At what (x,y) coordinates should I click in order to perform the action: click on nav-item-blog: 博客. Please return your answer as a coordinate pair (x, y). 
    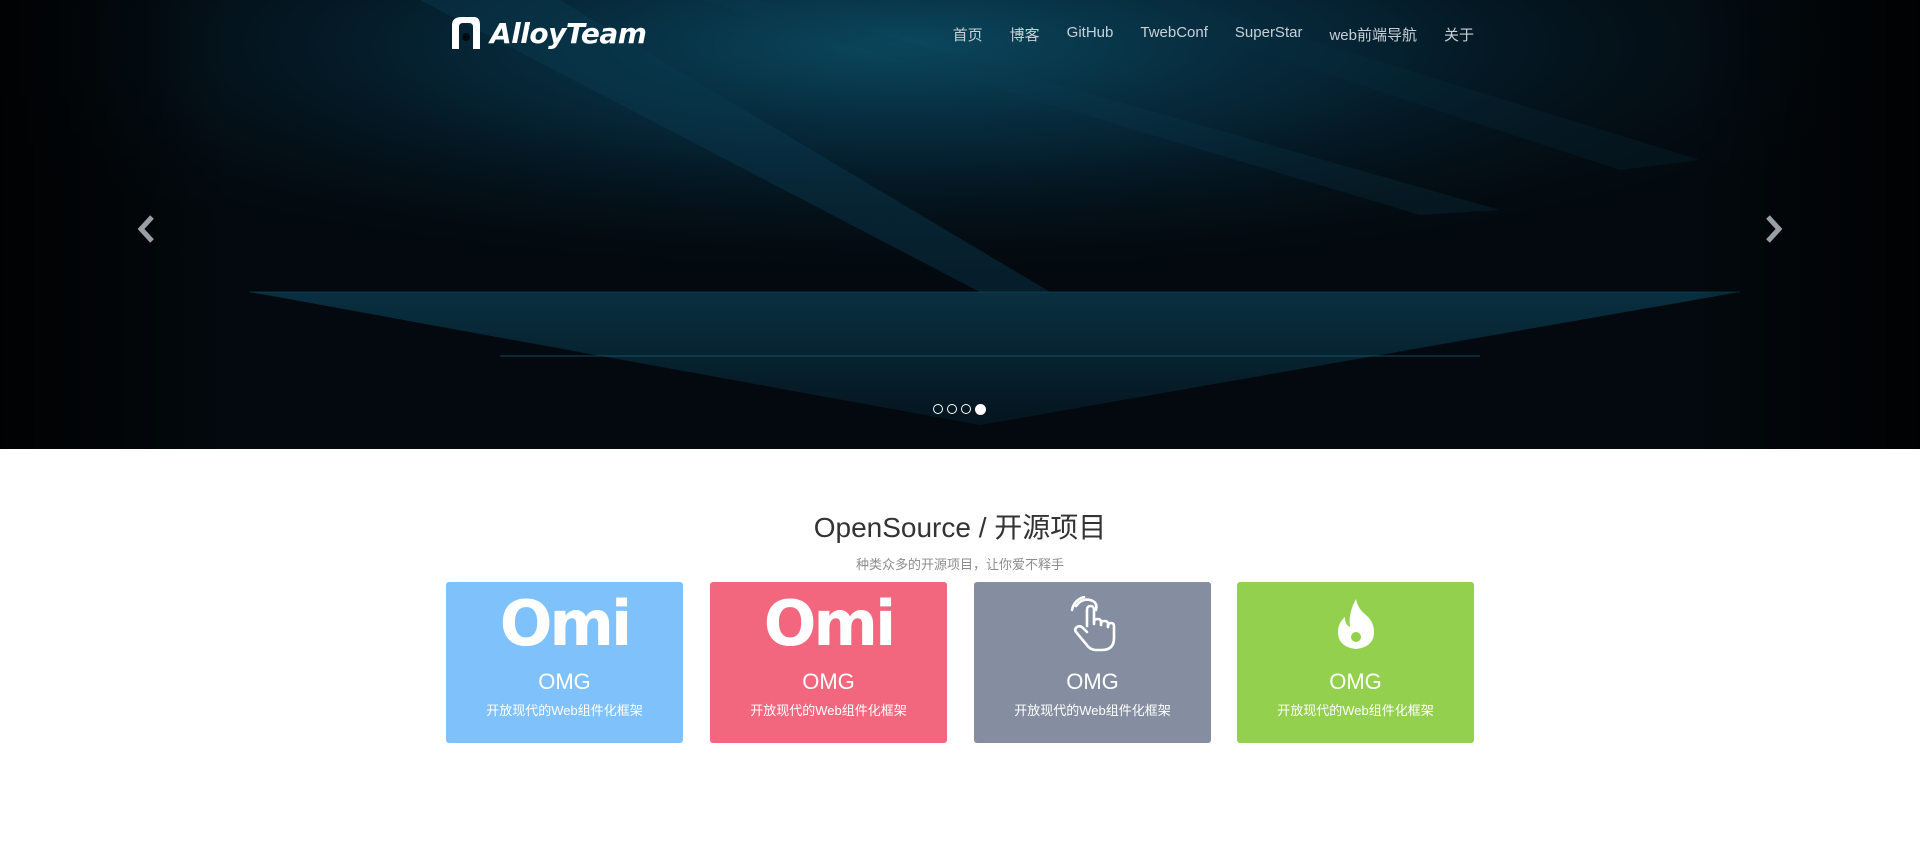
    Looking at the image, I should click on (1025, 34).